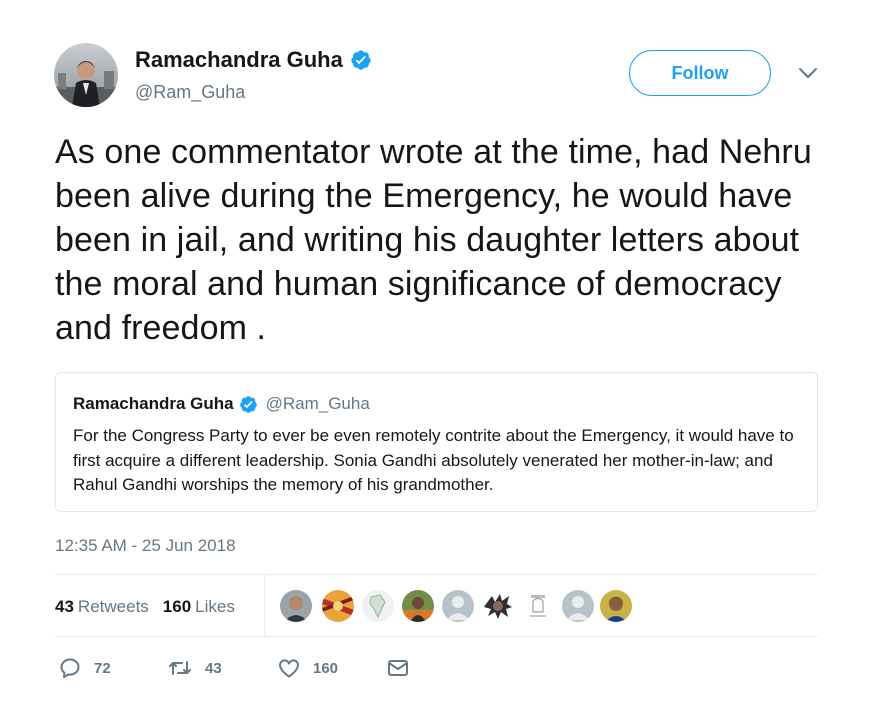 This screenshot has height=721, width=873. What do you see at coordinates (70, 668) in the screenshot?
I see `reply-icon` at bounding box center [70, 668].